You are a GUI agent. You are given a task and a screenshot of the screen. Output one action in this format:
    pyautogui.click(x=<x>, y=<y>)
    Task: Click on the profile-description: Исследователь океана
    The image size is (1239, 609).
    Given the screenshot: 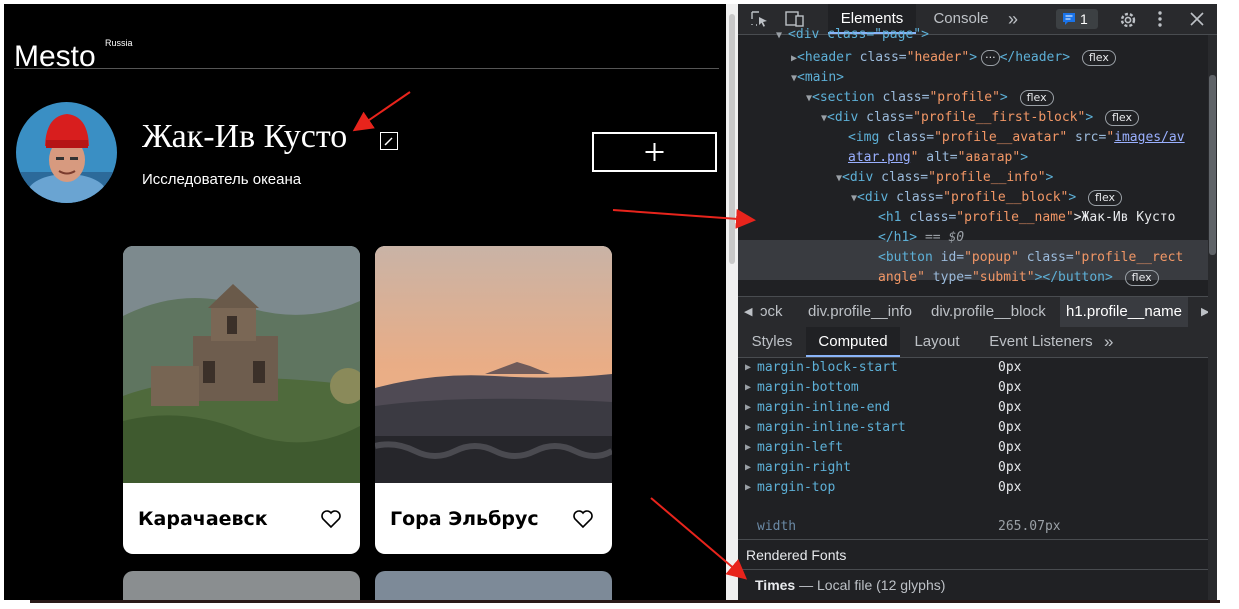 What is the action you would take?
    pyautogui.click(x=222, y=179)
    